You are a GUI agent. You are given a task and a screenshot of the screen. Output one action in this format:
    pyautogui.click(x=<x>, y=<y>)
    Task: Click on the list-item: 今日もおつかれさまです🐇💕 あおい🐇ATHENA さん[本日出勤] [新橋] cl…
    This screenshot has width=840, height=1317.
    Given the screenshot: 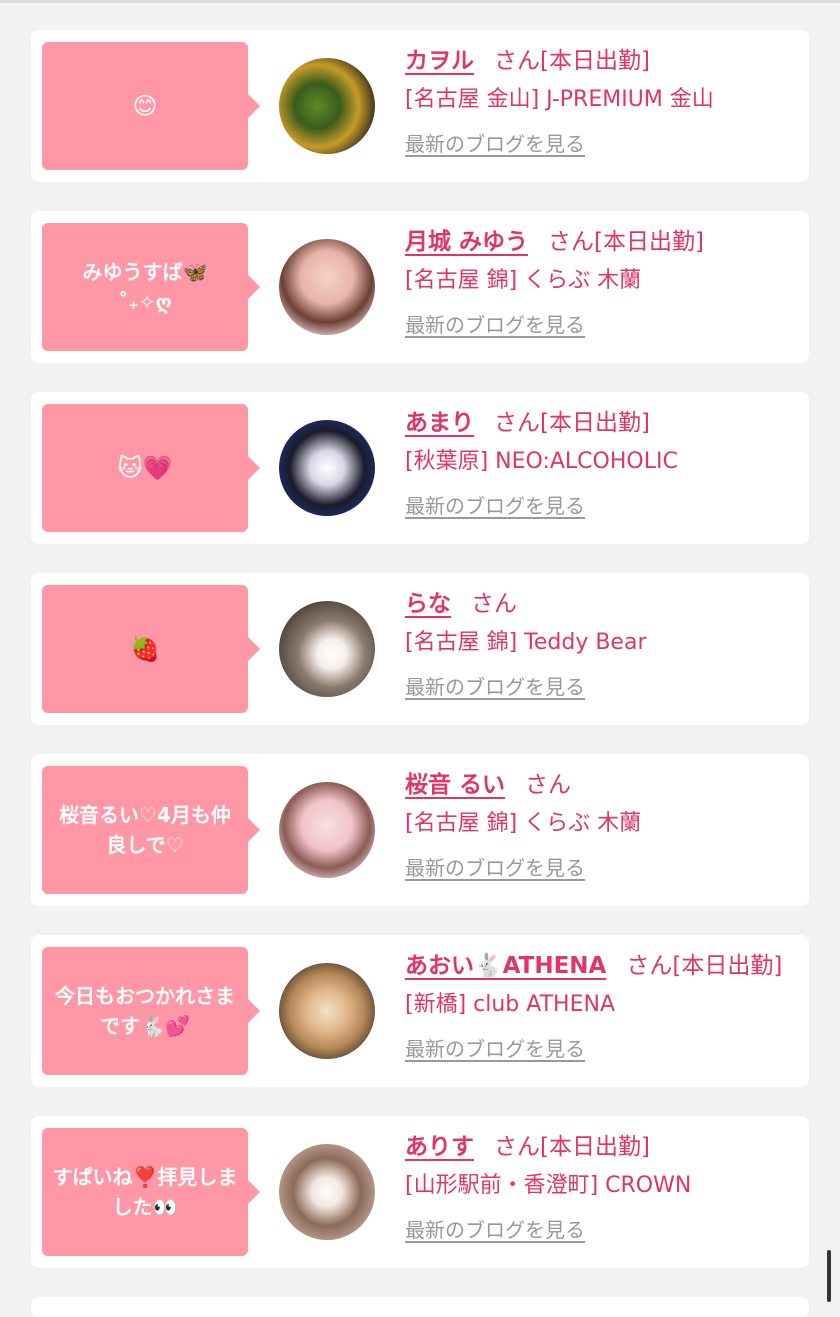 What is the action you would take?
    pyautogui.click(x=420, y=1011)
    